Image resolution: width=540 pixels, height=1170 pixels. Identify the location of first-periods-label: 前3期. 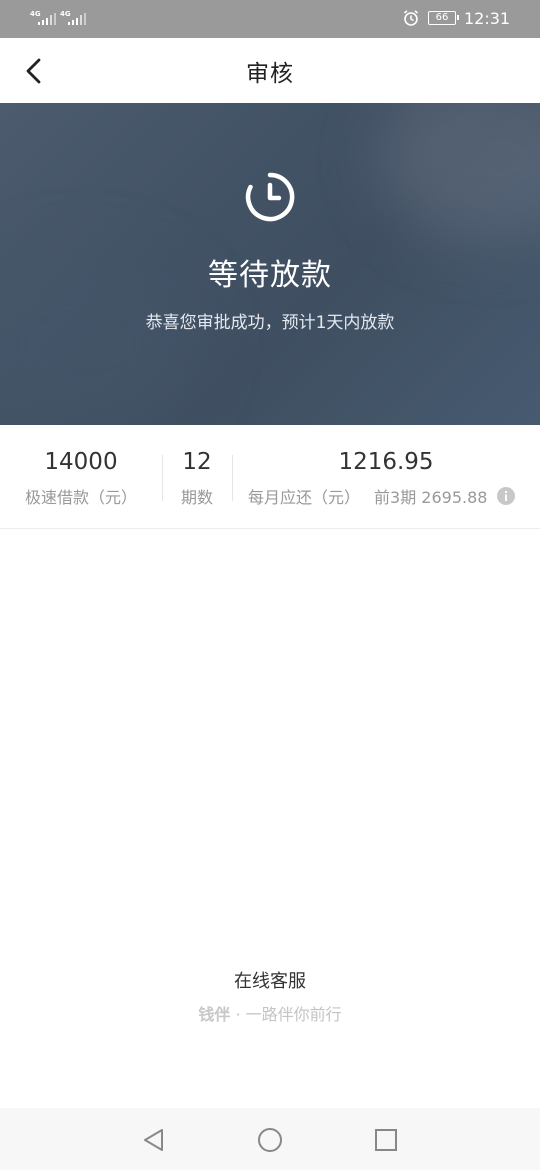
(395, 497).